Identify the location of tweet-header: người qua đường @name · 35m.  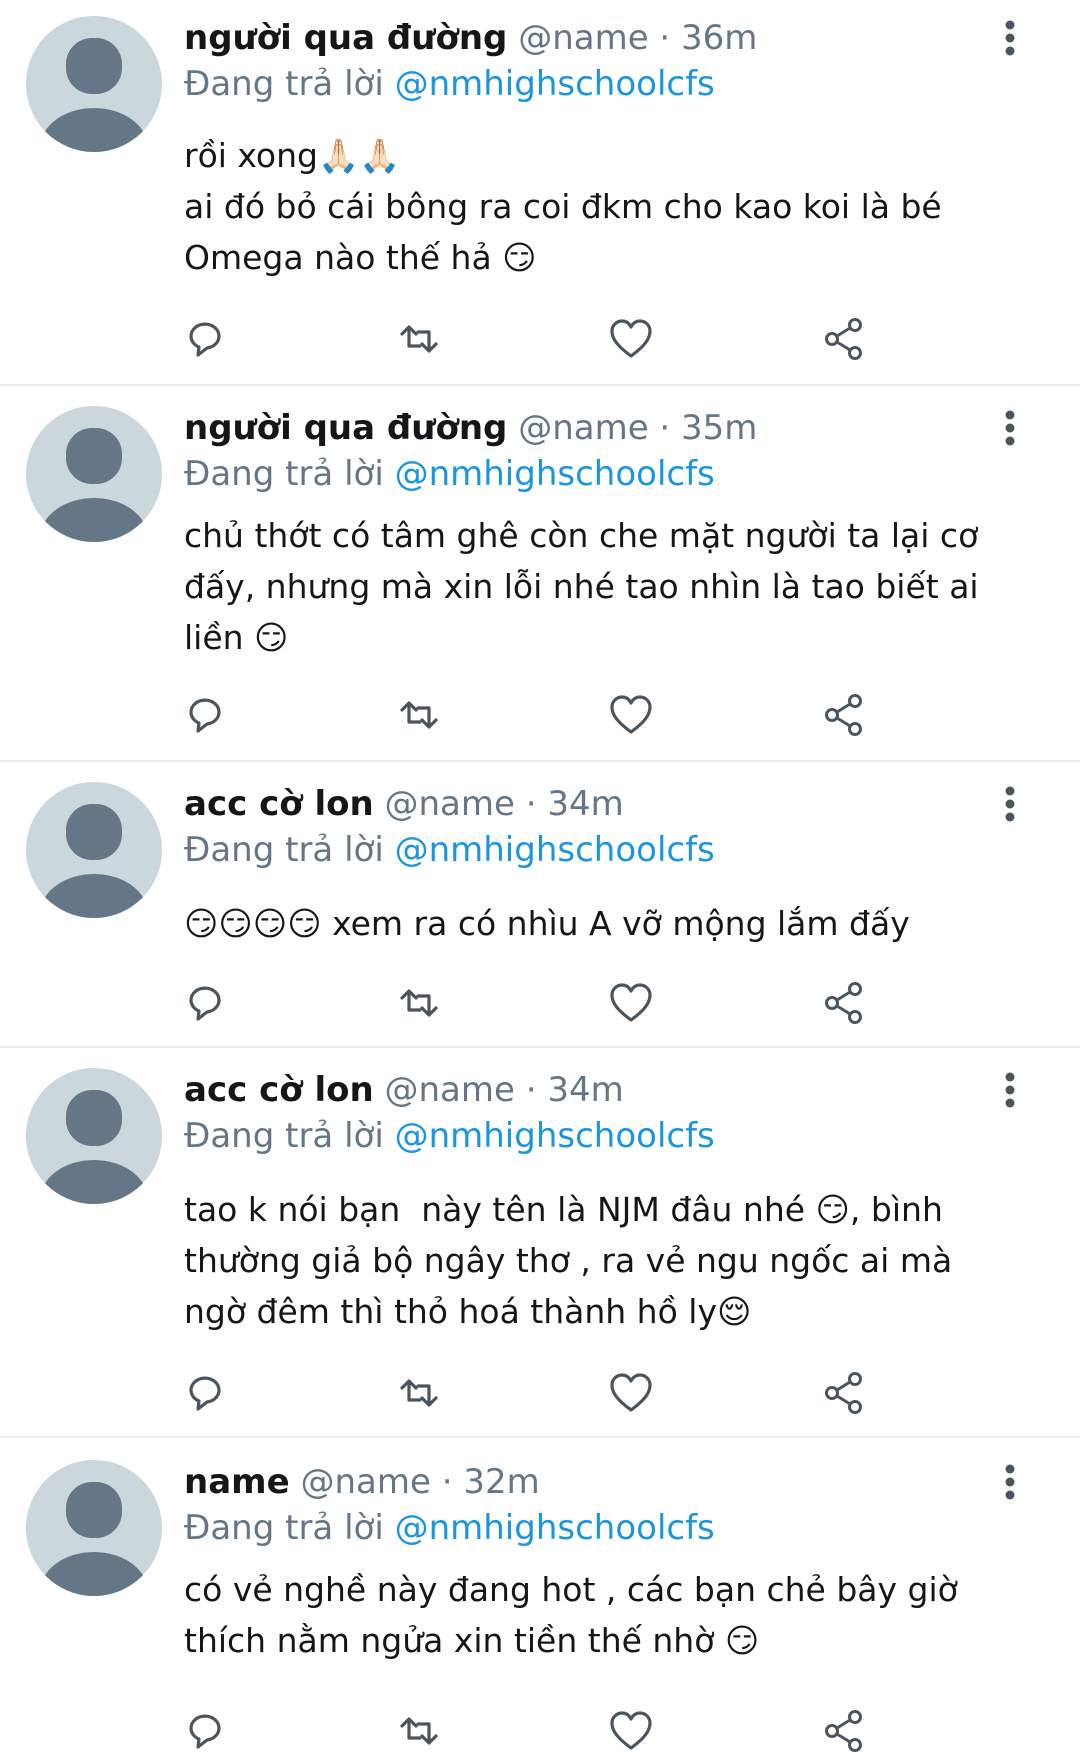
(470, 428).